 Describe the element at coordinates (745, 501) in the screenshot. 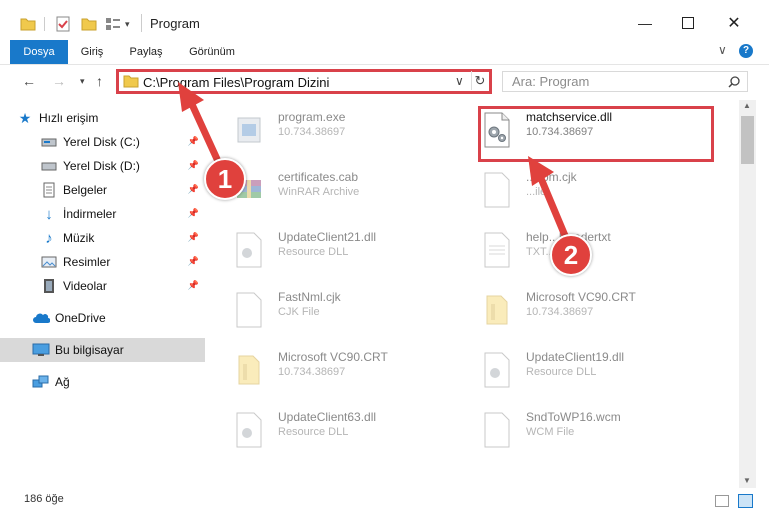

I see `large-icons-view-icon` at that location.